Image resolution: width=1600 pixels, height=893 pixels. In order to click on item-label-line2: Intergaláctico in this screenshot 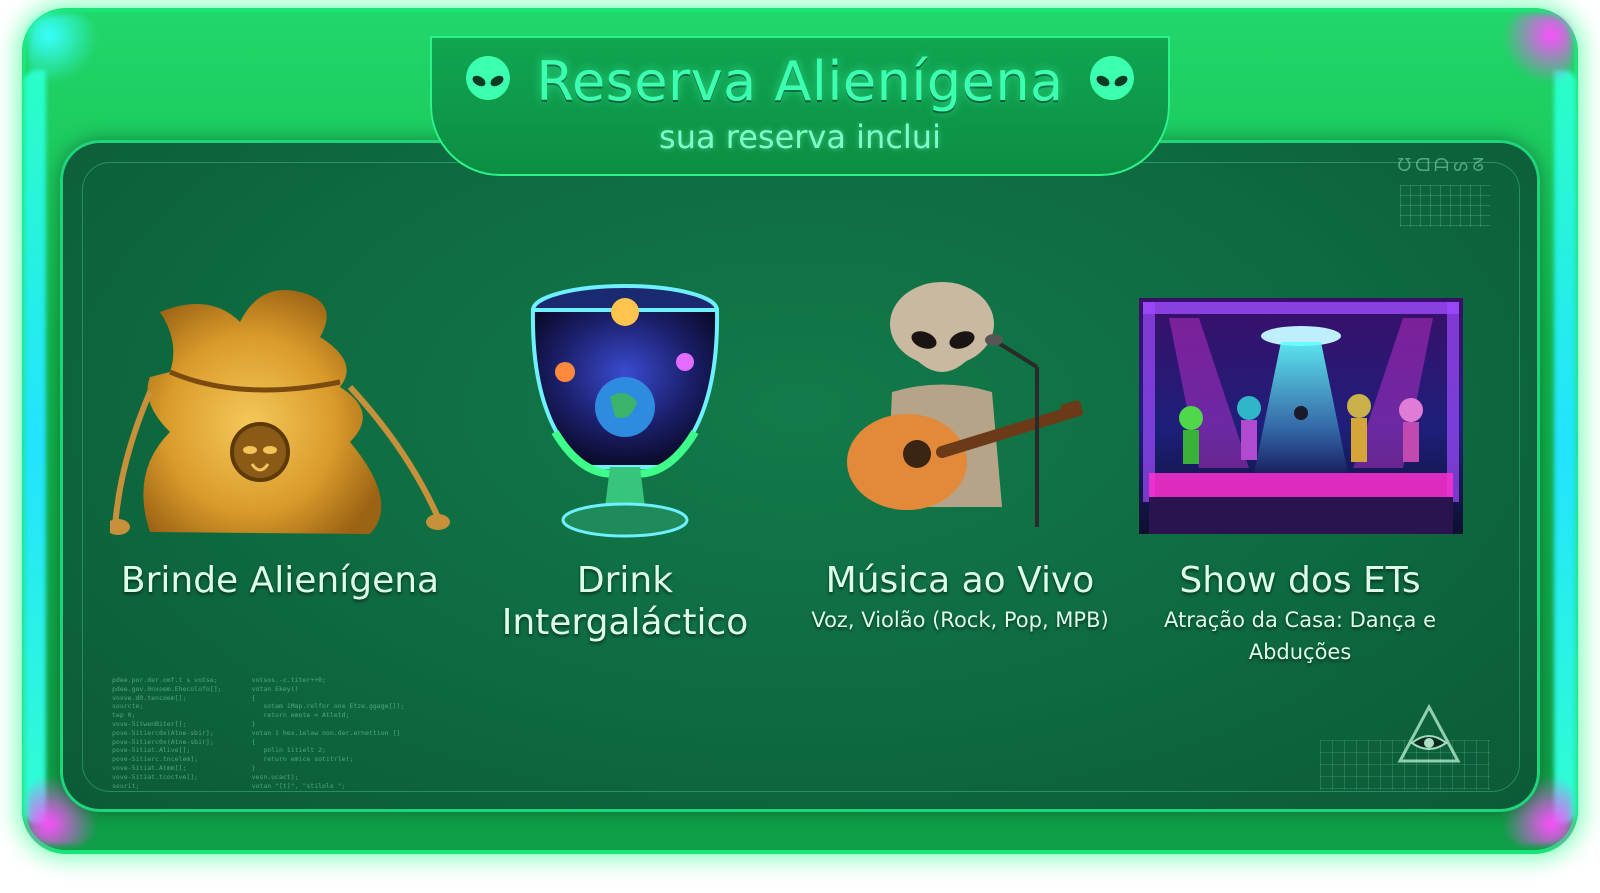, I will do `click(625, 622)`.